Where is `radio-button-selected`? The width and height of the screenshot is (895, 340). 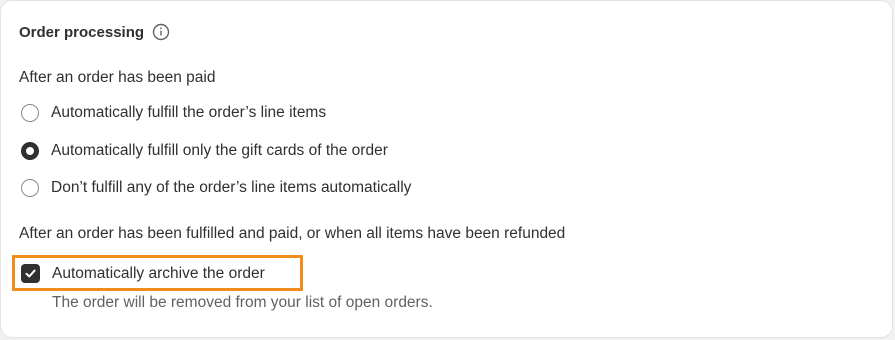
radio-button-selected is located at coordinates (30, 151).